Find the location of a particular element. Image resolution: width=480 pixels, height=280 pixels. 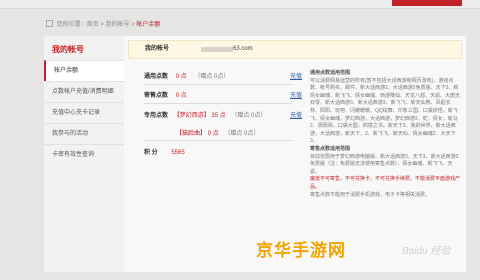

special-recharge-link: 充值 is located at coordinates (296, 114).